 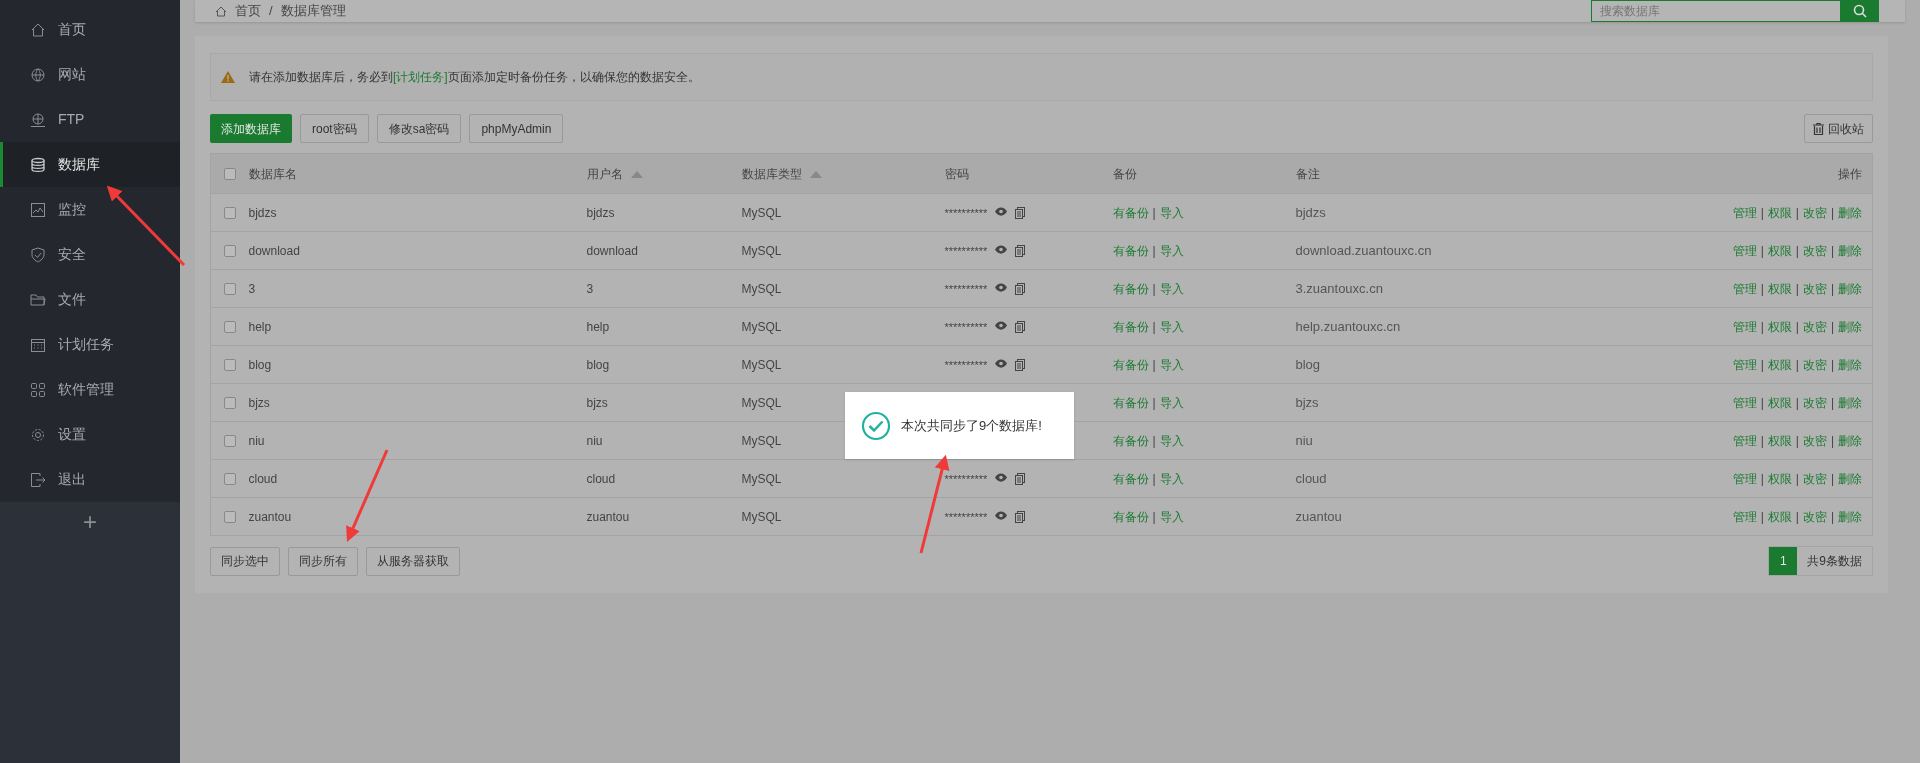 What do you see at coordinates (334, 128) in the screenshot?
I see `toolbar-button: root密码` at bounding box center [334, 128].